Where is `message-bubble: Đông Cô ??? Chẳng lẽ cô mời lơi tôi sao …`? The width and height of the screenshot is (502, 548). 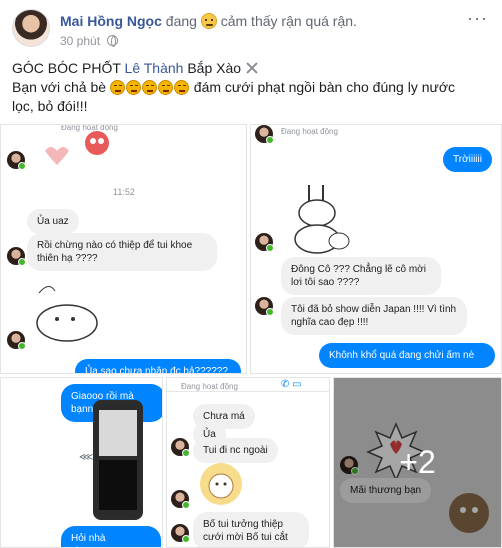
message-bubble: Đông Cô ??? Chẳng lẽ cô mời lơi tôi sao … is located at coordinates (361, 276).